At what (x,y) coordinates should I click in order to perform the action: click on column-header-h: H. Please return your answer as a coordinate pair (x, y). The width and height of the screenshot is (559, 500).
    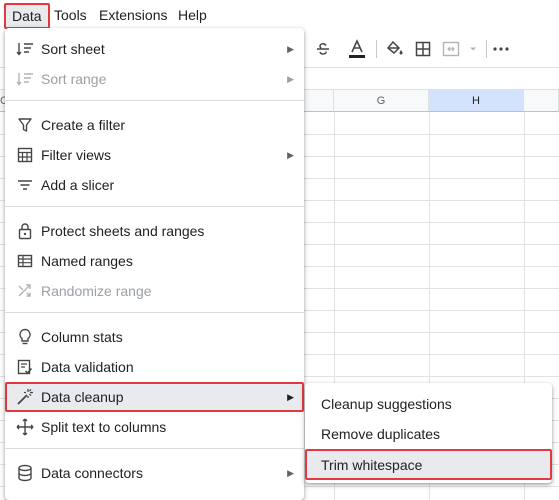
    Looking at the image, I should click on (476, 101).